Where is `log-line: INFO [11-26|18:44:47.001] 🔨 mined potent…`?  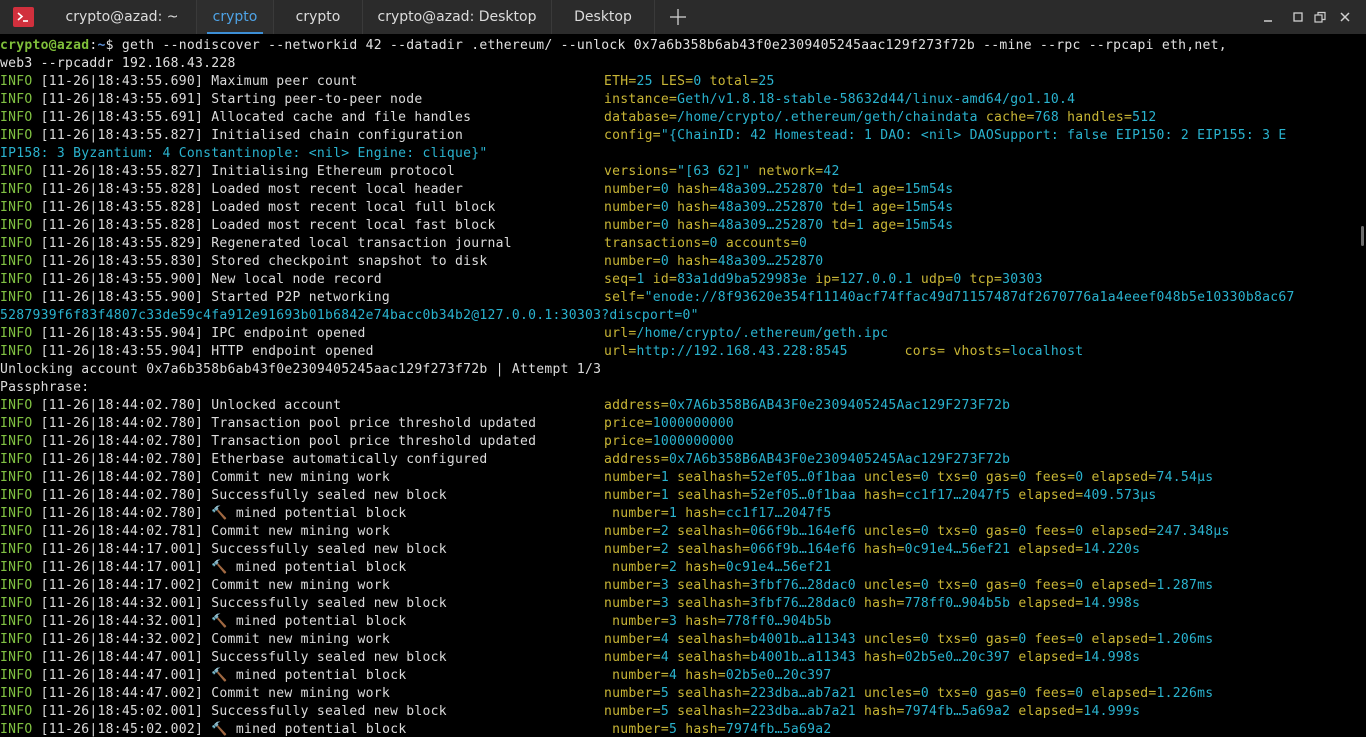 log-line: INFO [11-26|18:44:47.001] 🔨 mined potent… is located at coordinates (683, 676).